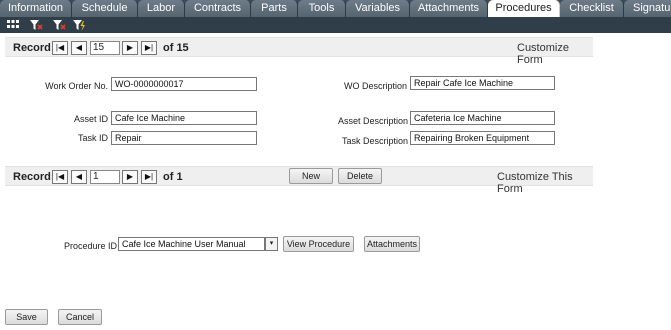 The height and width of the screenshot is (330, 671). I want to click on task-description-label: Task Description, so click(374, 141).